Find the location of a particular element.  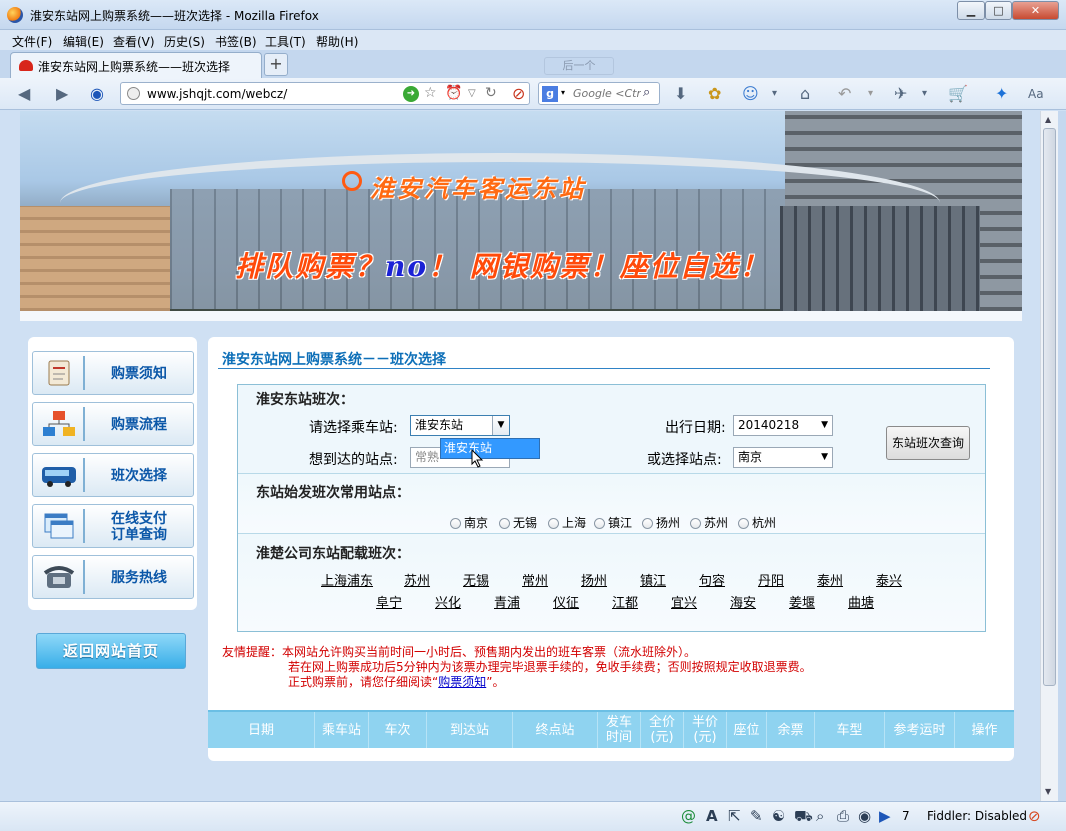

camera-icon: ◉ is located at coordinates (864, 816).